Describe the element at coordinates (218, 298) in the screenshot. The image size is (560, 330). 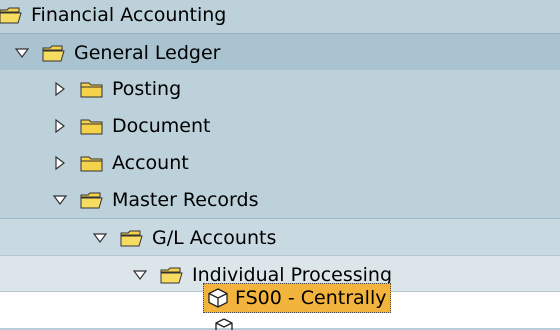
I see `transaction-cube-icon` at that location.